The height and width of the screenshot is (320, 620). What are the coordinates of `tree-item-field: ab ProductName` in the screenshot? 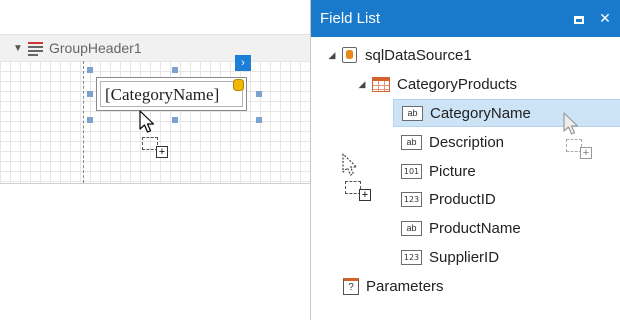 It's located at (461, 228).